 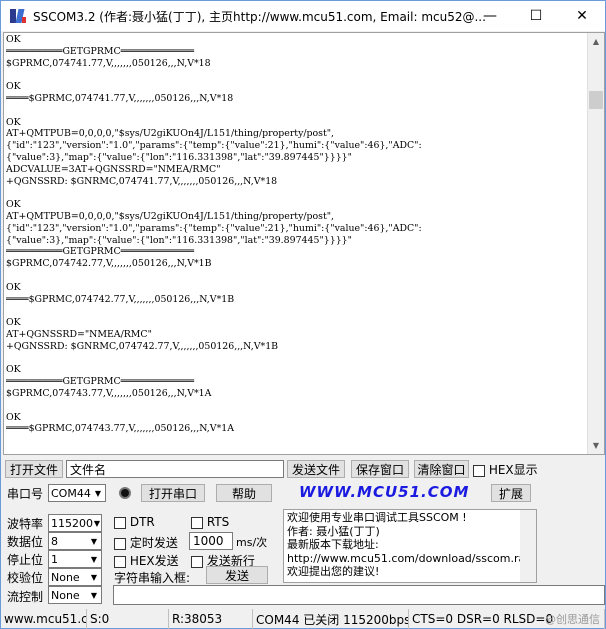 I want to click on data-bits-value: 8, so click(x=54, y=541).